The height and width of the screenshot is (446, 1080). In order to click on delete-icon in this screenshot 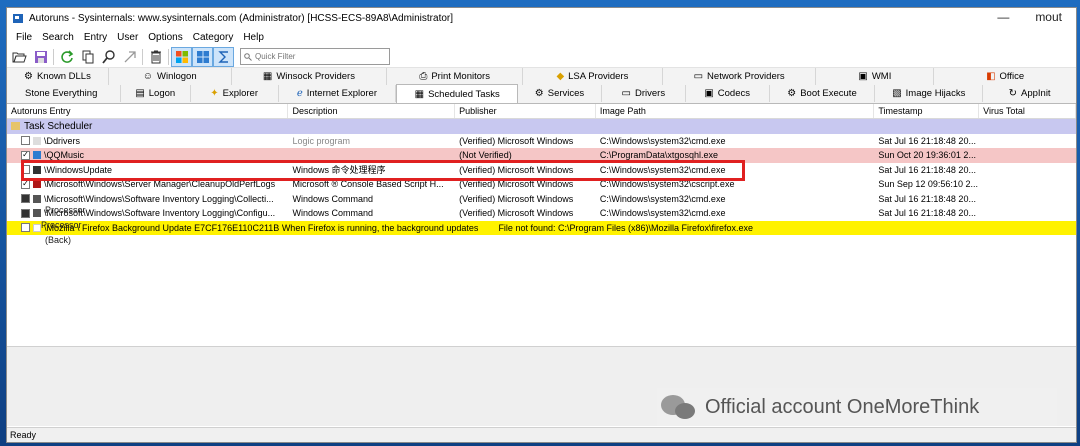, I will do `click(155, 57)`.